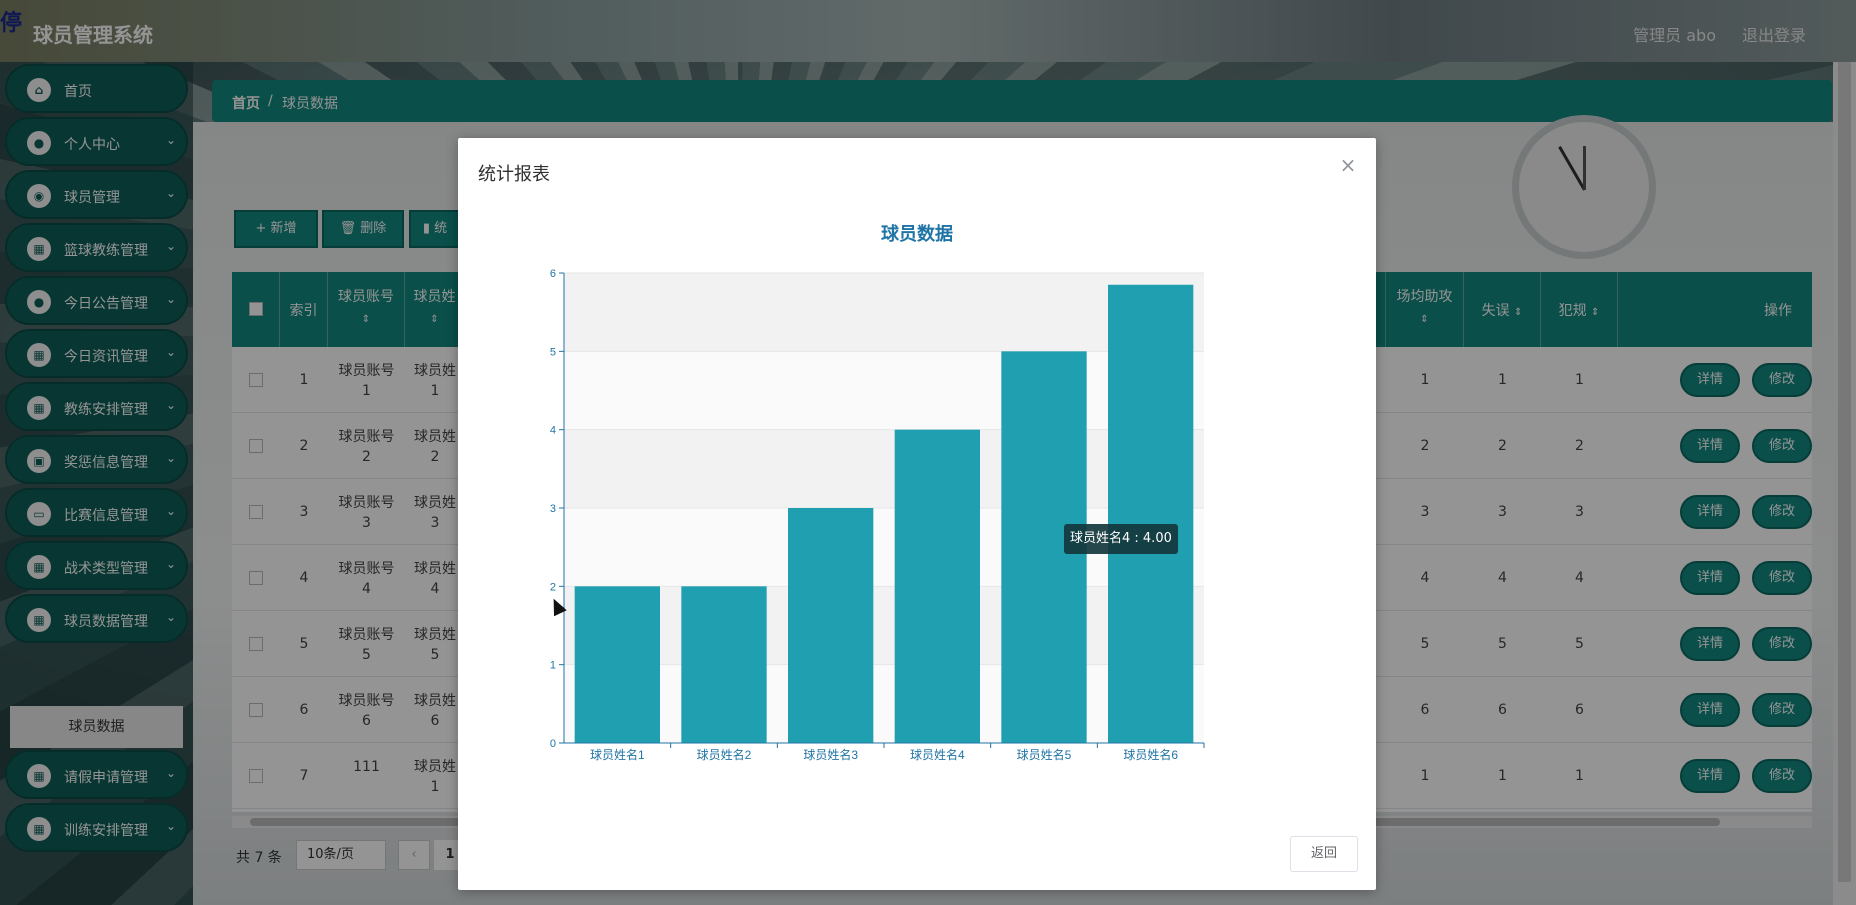 The image size is (1856, 905). Describe the element at coordinates (1324, 854) in the screenshot. I see `return-button: 返回` at that location.